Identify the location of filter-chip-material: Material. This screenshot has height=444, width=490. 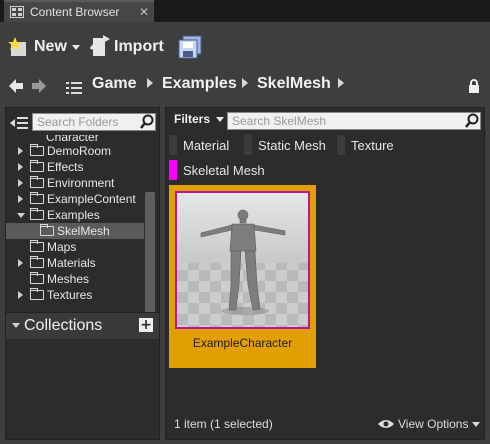
(199, 145).